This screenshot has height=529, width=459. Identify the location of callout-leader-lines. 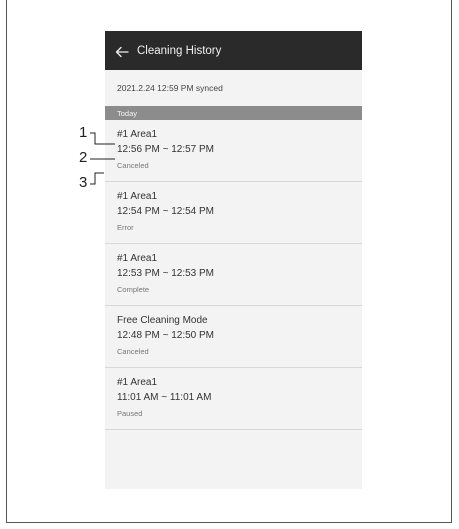
(102, 158).